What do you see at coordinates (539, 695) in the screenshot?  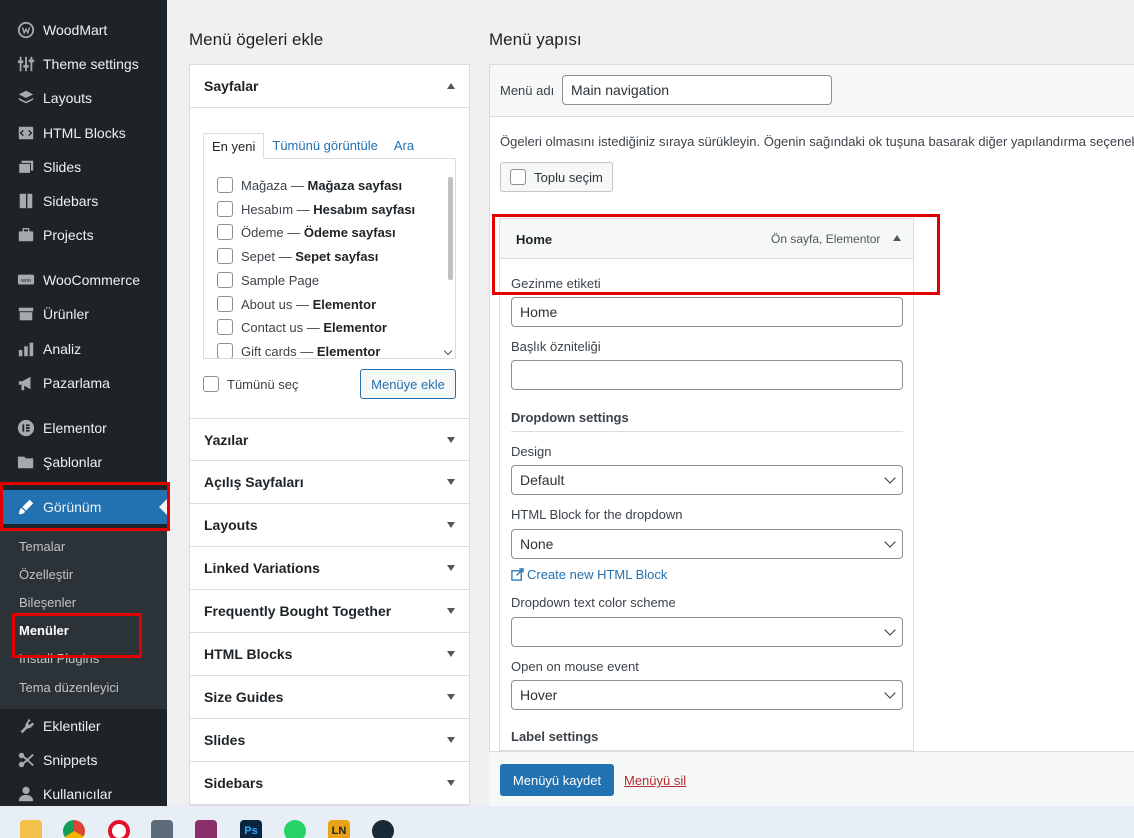 I see `mouse-event-value: Hover` at bounding box center [539, 695].